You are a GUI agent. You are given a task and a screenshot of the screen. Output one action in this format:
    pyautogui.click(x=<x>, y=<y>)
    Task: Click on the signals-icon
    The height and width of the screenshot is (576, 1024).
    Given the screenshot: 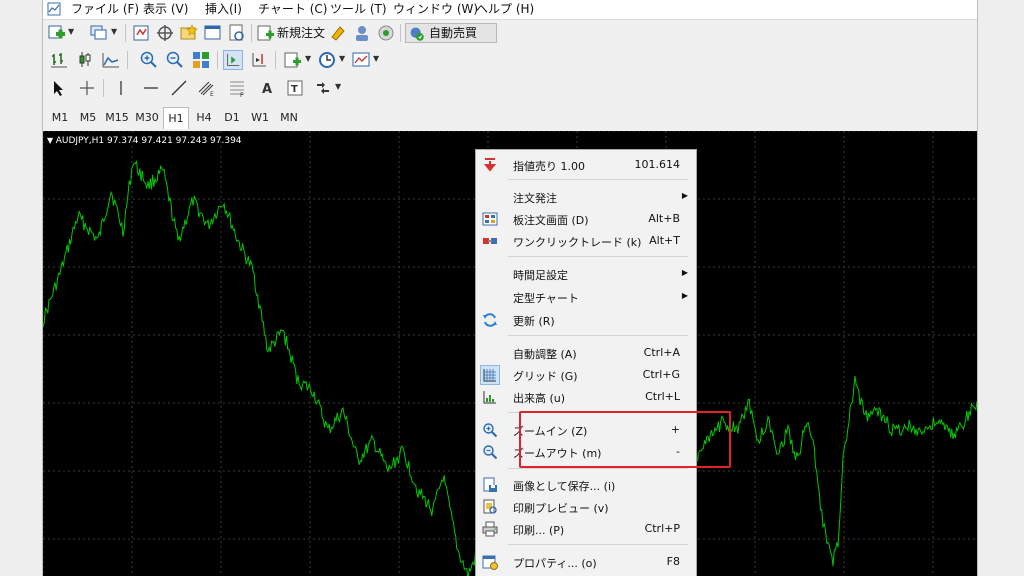 What is the action you would take?
    pyautogui.click(x=386, y=33)
    